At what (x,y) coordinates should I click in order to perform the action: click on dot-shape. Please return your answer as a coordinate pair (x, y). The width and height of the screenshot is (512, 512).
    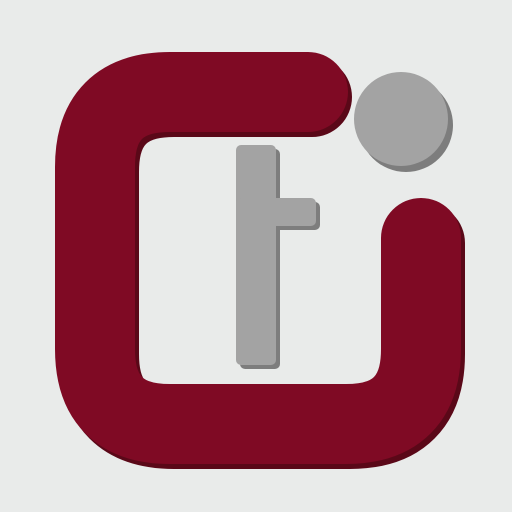
    Looking at the image, I should click on (403, 122).